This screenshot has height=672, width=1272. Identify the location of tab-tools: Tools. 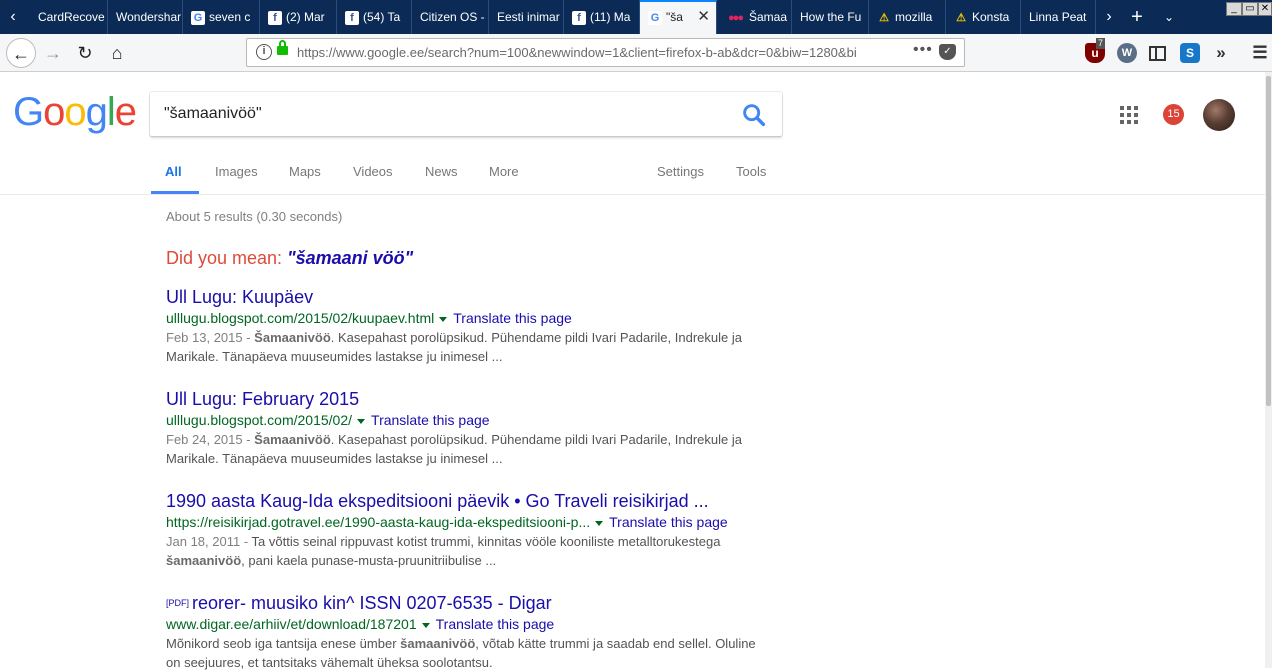
(751, 171).